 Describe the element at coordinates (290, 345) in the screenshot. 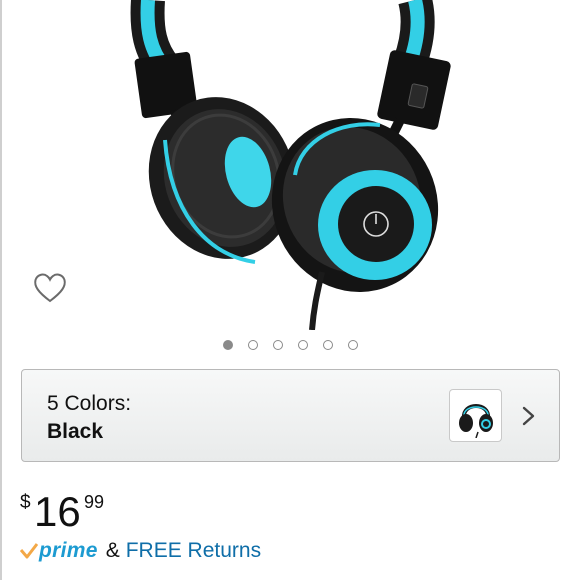

I see `image-gallery-dots` at that location.